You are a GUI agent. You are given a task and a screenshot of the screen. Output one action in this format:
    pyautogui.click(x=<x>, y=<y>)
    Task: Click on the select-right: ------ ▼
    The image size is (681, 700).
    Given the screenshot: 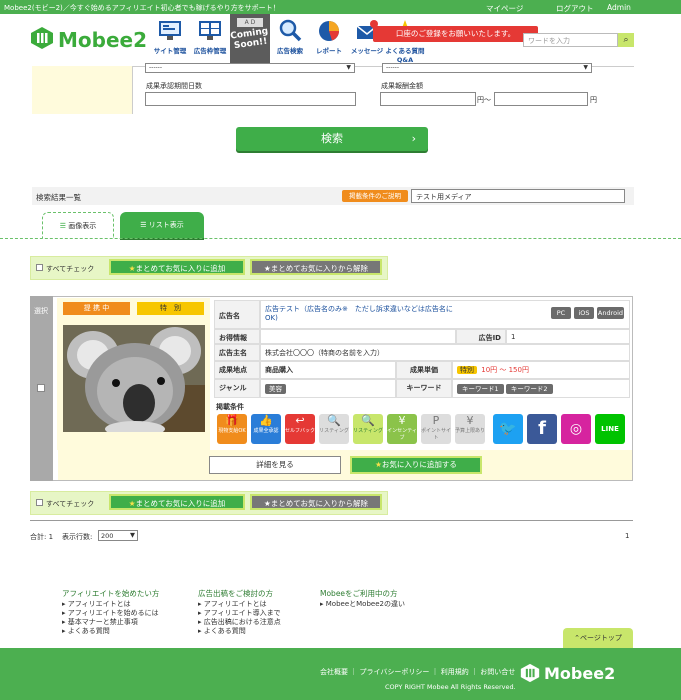 What is the action you would take?
    pyautogui.click(x=487, y=68)
    